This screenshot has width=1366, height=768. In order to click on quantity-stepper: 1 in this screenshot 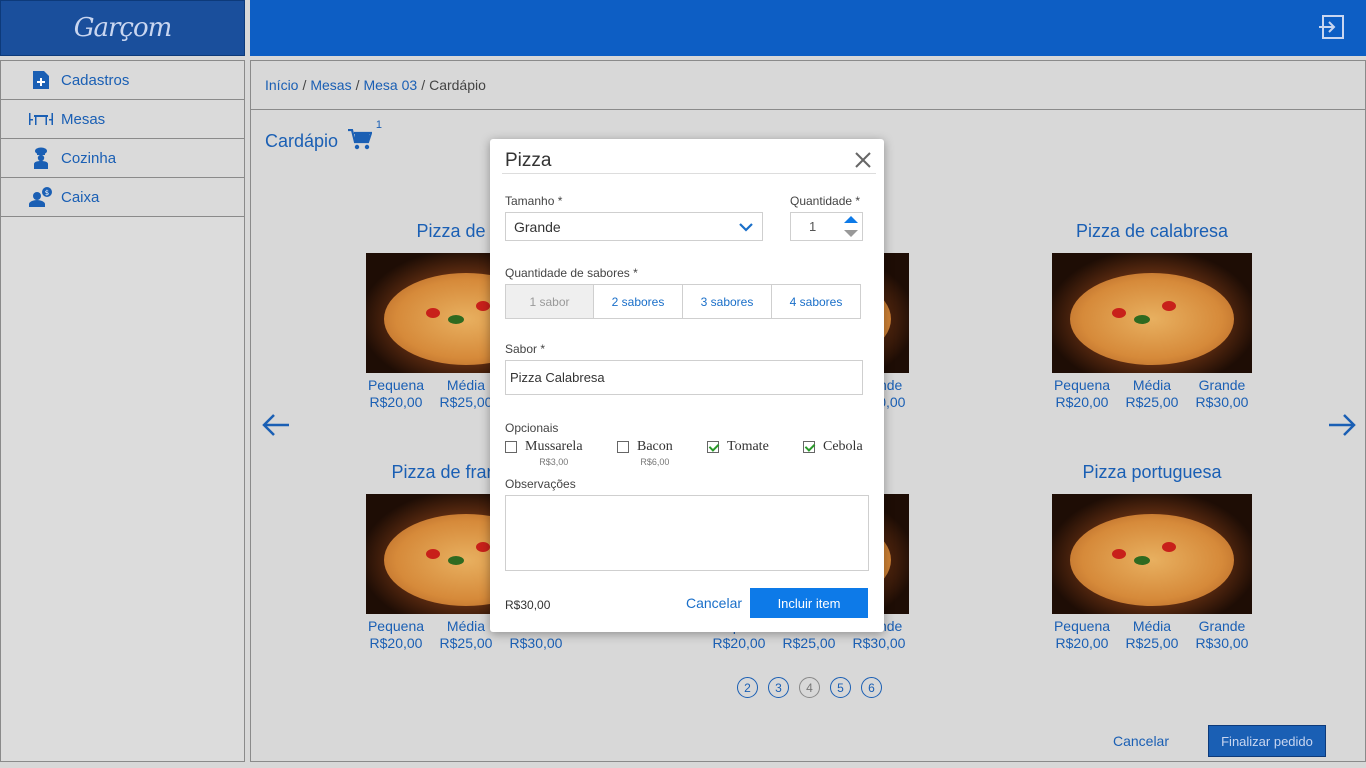, I will do `click(826, 226)`.